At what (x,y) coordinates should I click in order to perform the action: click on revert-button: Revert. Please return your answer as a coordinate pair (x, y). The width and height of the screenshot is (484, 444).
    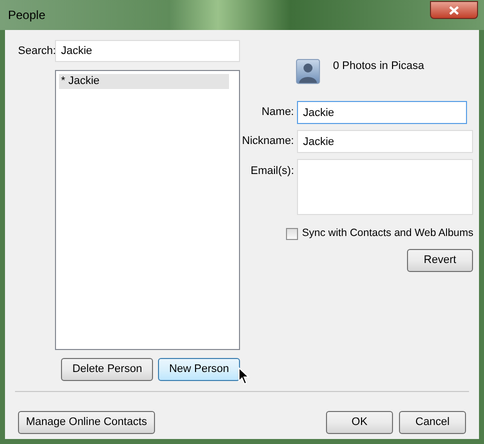
    Looking at the image, I should click on (440, 260).